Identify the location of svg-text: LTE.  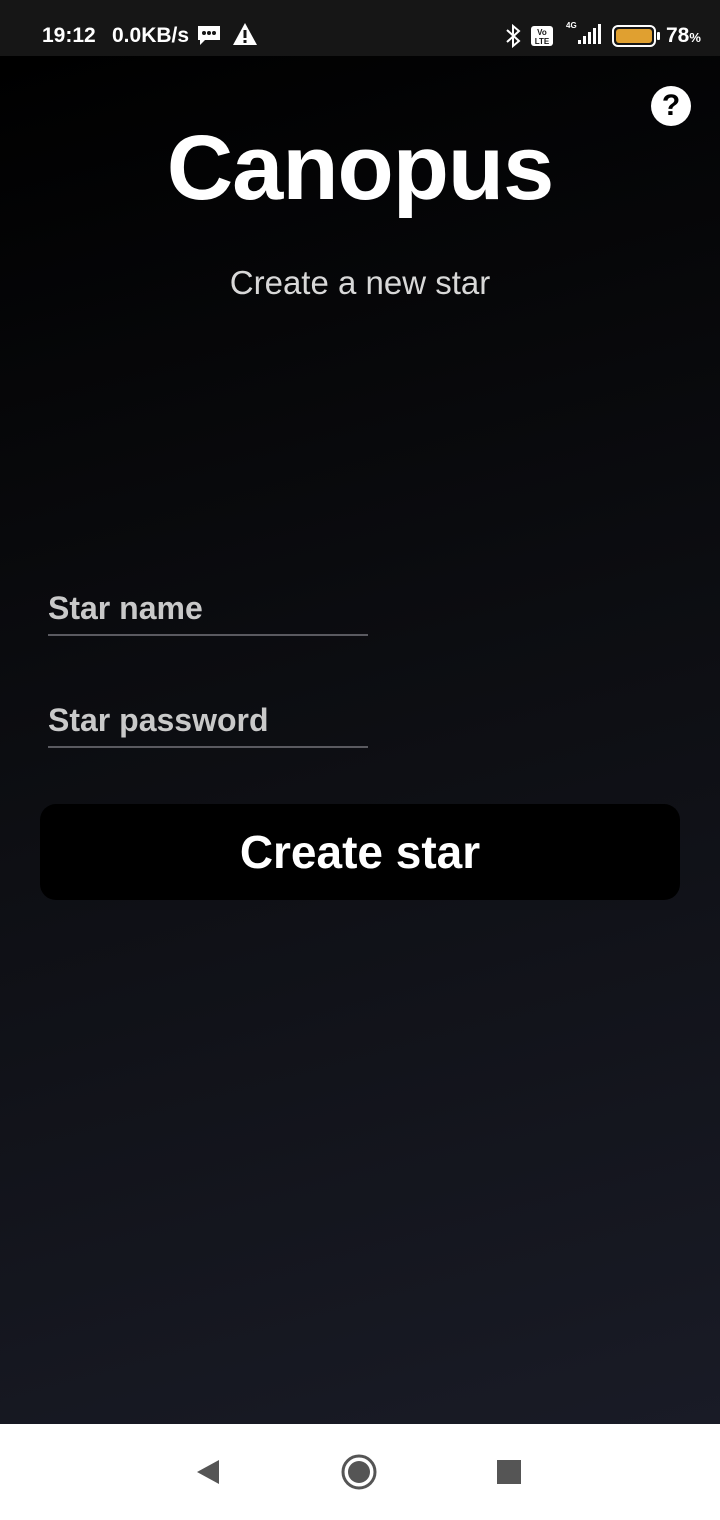
(542, 41).